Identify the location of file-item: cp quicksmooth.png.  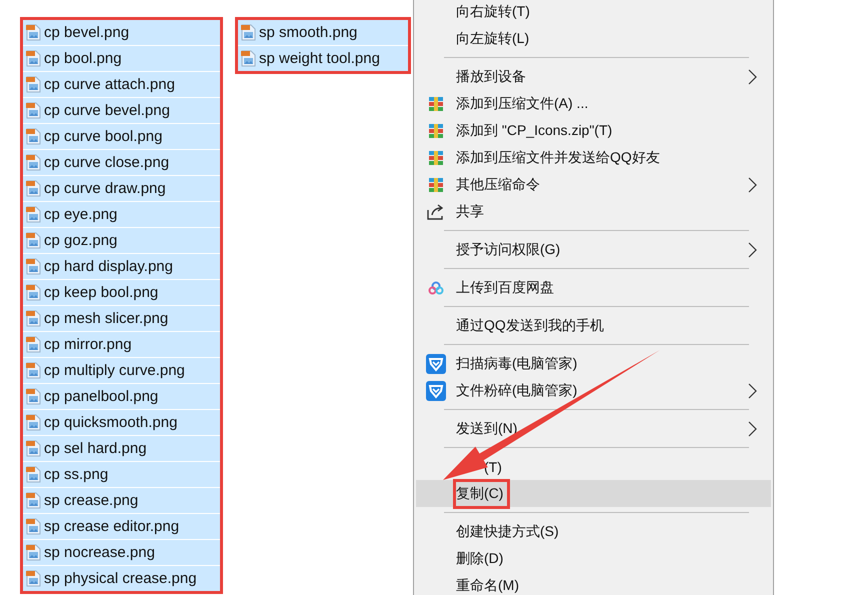
(121, 423).